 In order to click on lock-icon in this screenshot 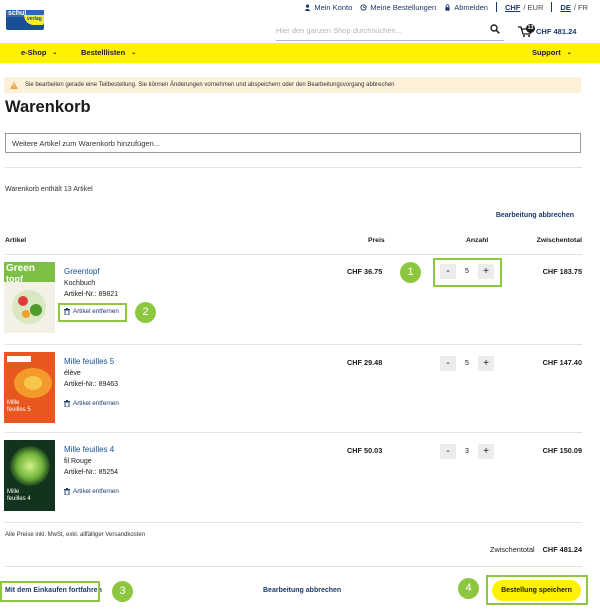, I will do `click(447, 7)`.